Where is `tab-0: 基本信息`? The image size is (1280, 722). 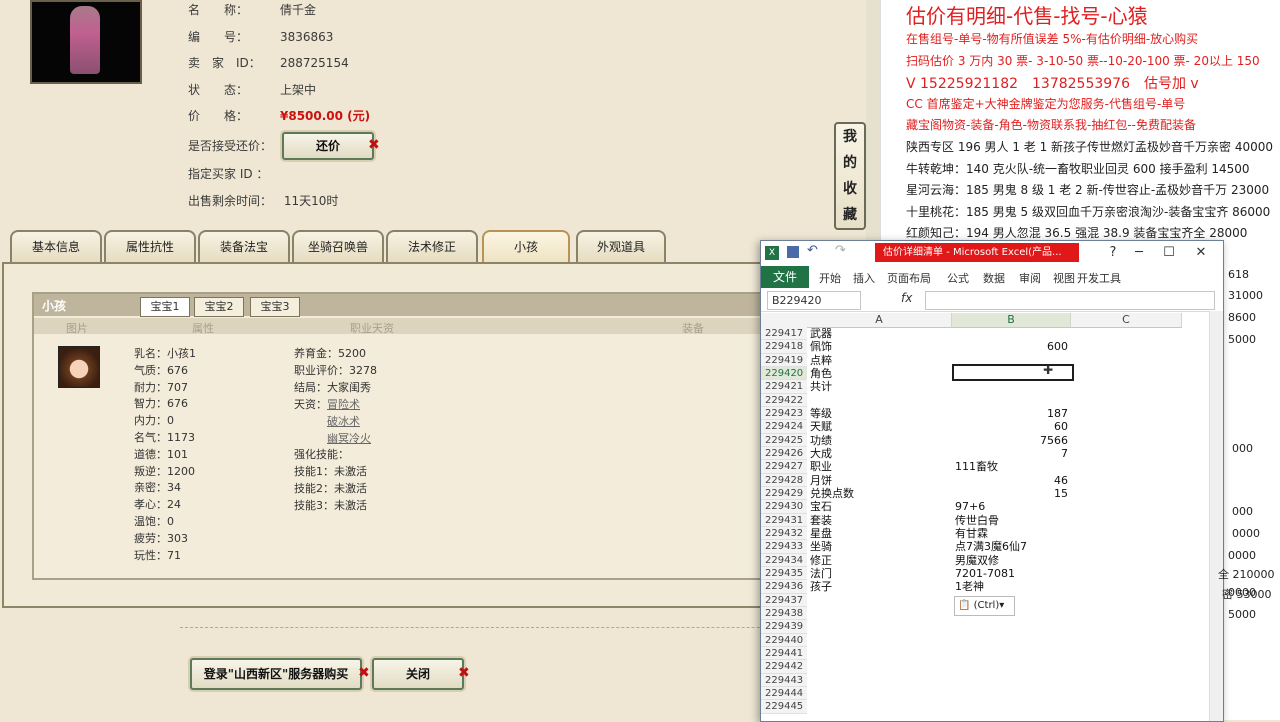 tab-0: 基本信息 is located at coordinates (56, 246).